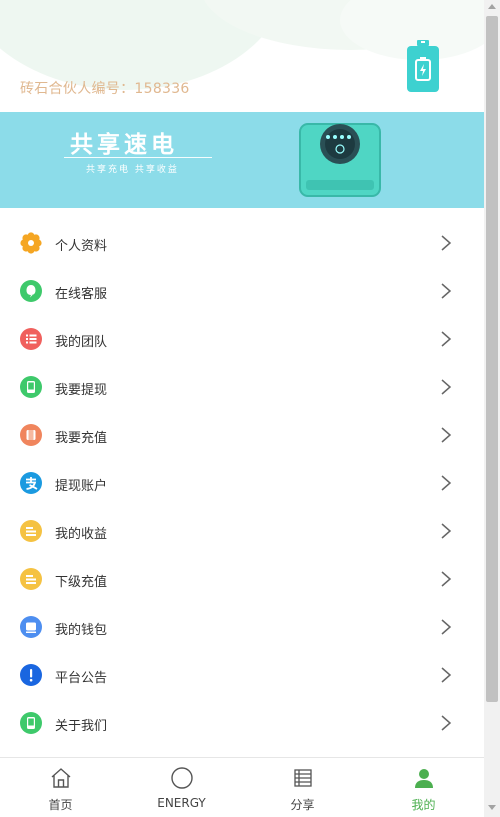  Describe the element at coordinates (242, 160) in the screenshot. I see `promo-banner: 共享速电 共享充电 共享收益` at that location.